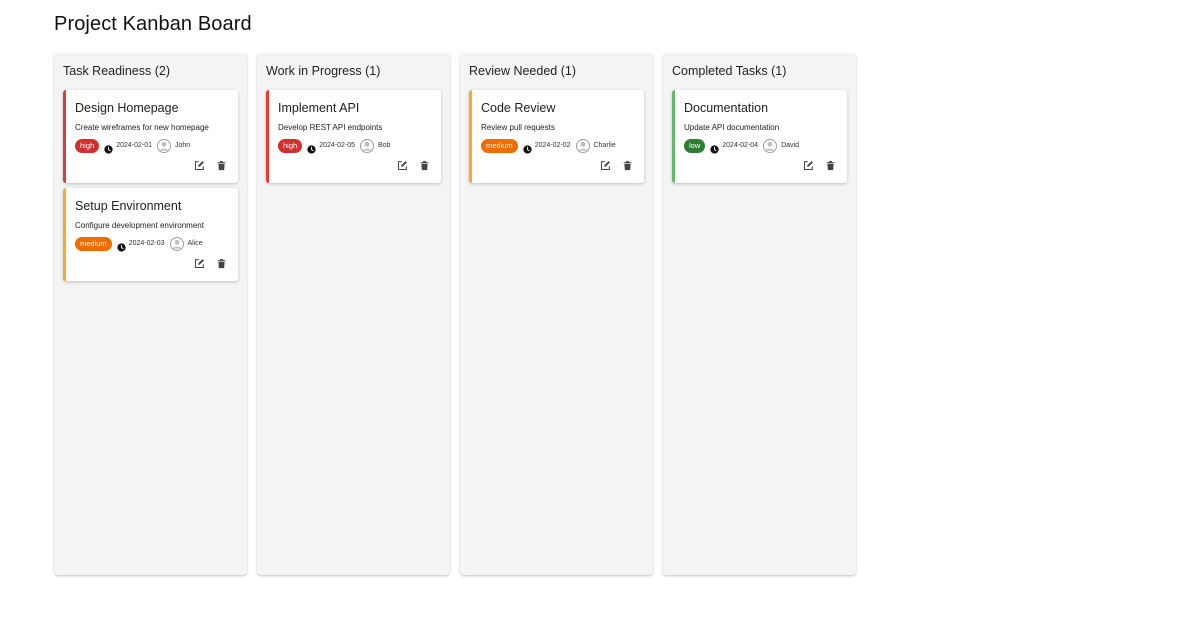 This screenshot has width=1200, height=630. What do you see at coordinates (729, 71) in the screenshot?
I see `column-header: Completed Tasks (1)` at bounding box center [729, 71].